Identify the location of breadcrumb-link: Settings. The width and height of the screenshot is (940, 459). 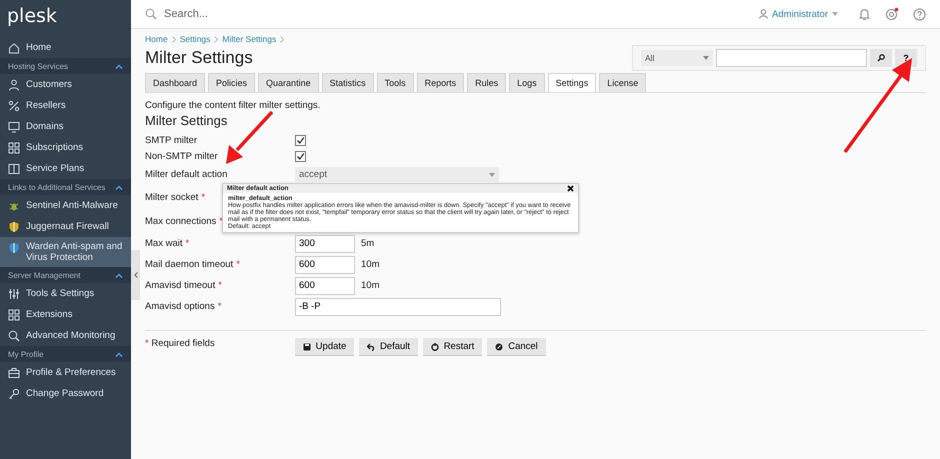
(195, 39).